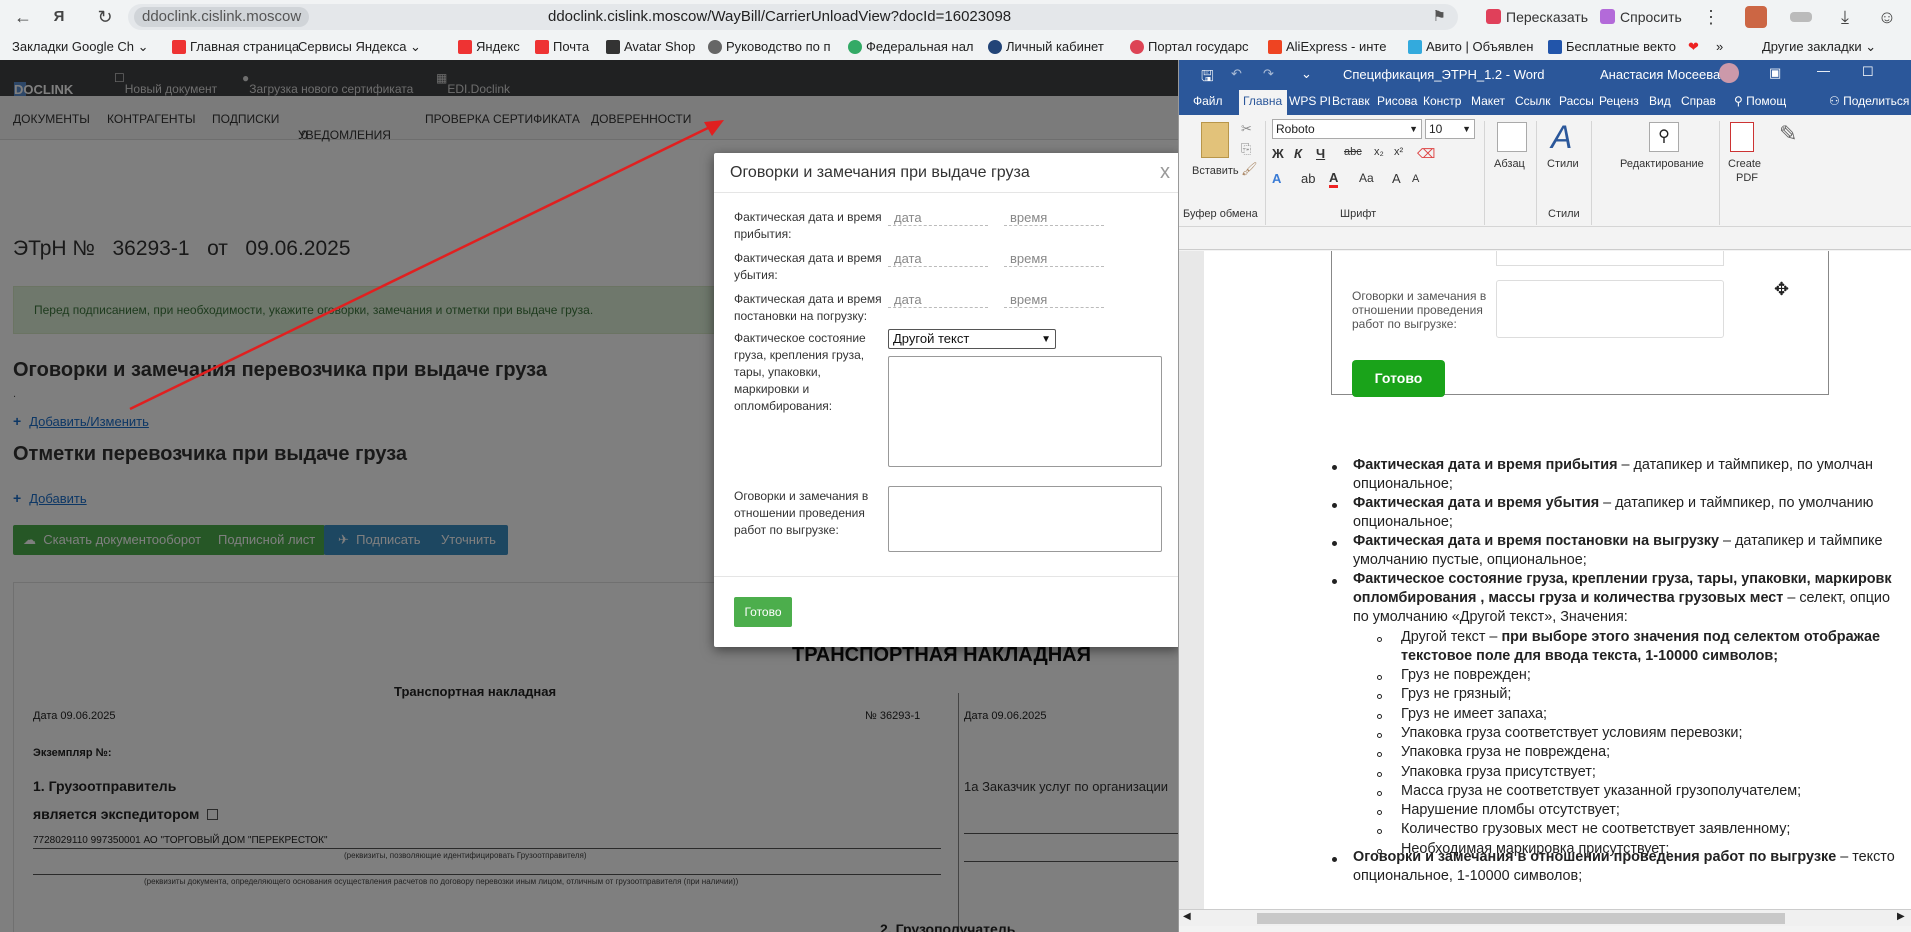 This screenshot has height=932, width=1911. What do you see at coordinates (1397, 101) in the screenshot?
I see `tab-draw: Рисова` at bounding box center [1397, 101].